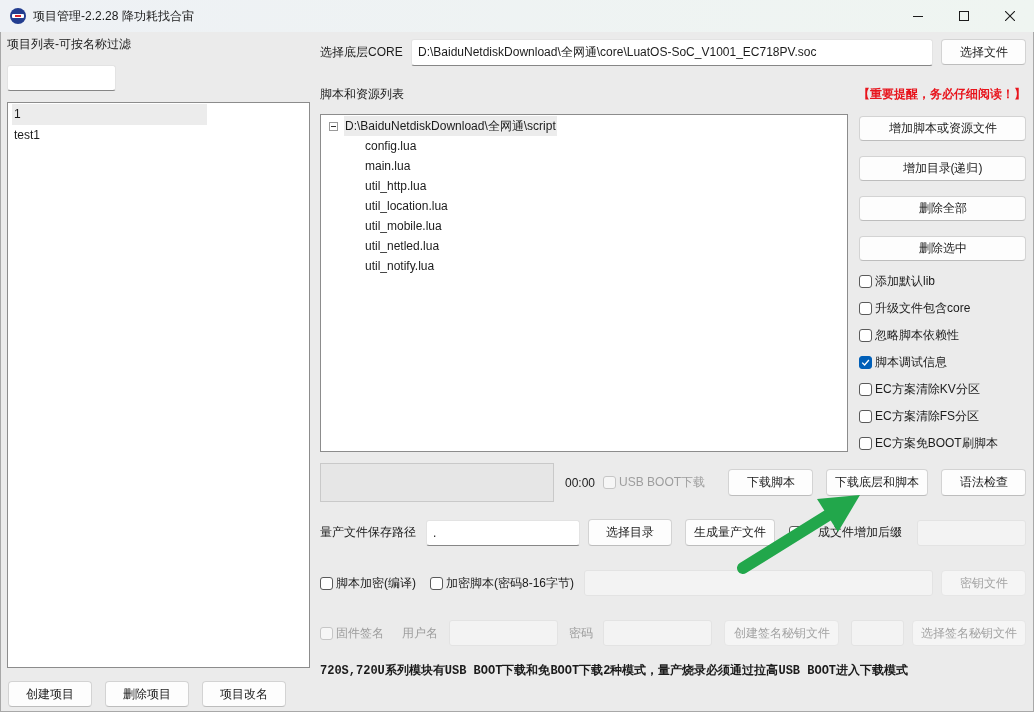  What do you see at coordinates (420, 633) in the screenshot?
I see `username-label: 用户名` at bounding box center [420, 633].